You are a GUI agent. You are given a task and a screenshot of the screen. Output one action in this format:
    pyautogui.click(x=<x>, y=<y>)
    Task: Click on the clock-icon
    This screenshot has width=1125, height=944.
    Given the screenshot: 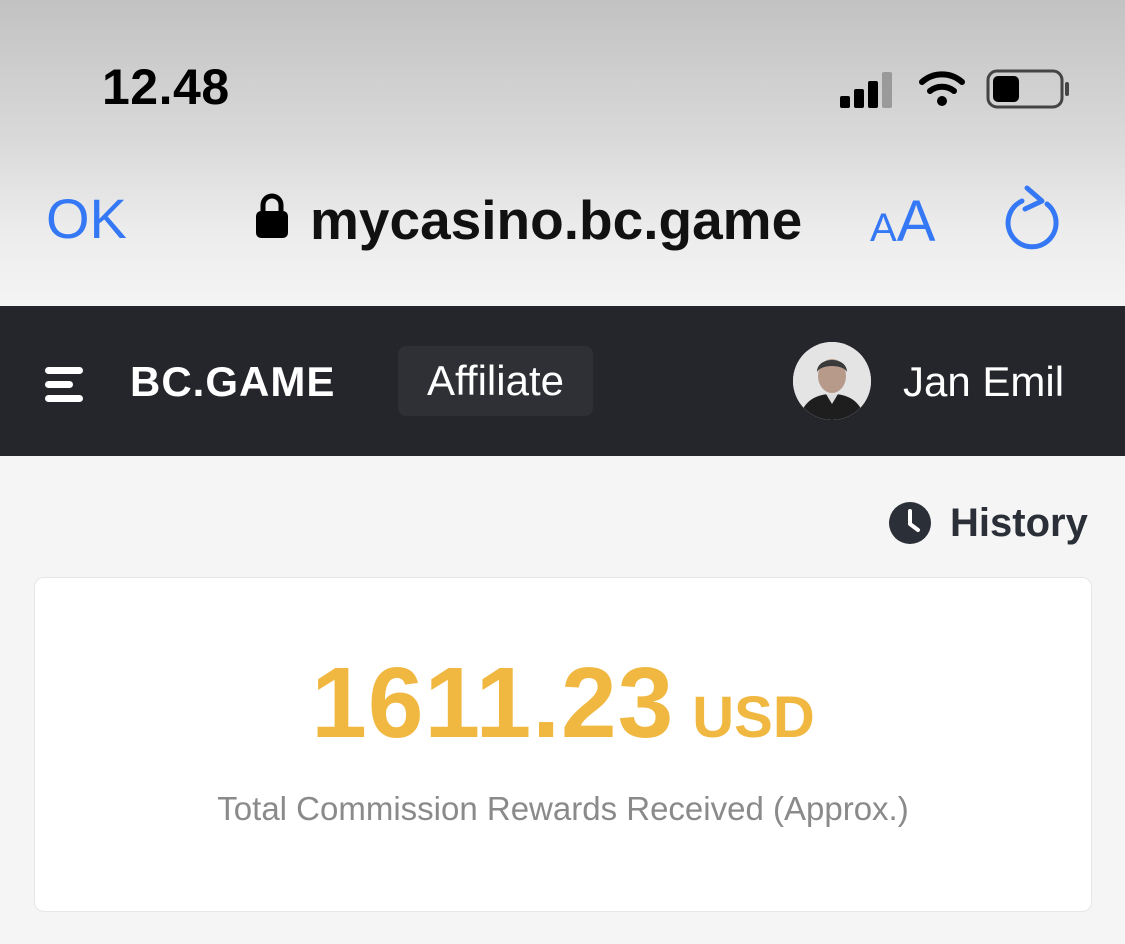 What is the action you would take?
    pyautogui.click(x=910, y=523)
    